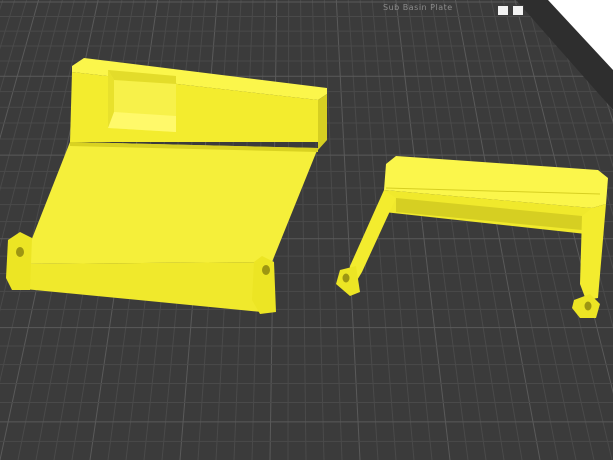 The image size is (613, 460). What do you see at coordinates (503, 10) in the screenshot?
I see `plate-settings-icon` at bounding box center [503, 10].